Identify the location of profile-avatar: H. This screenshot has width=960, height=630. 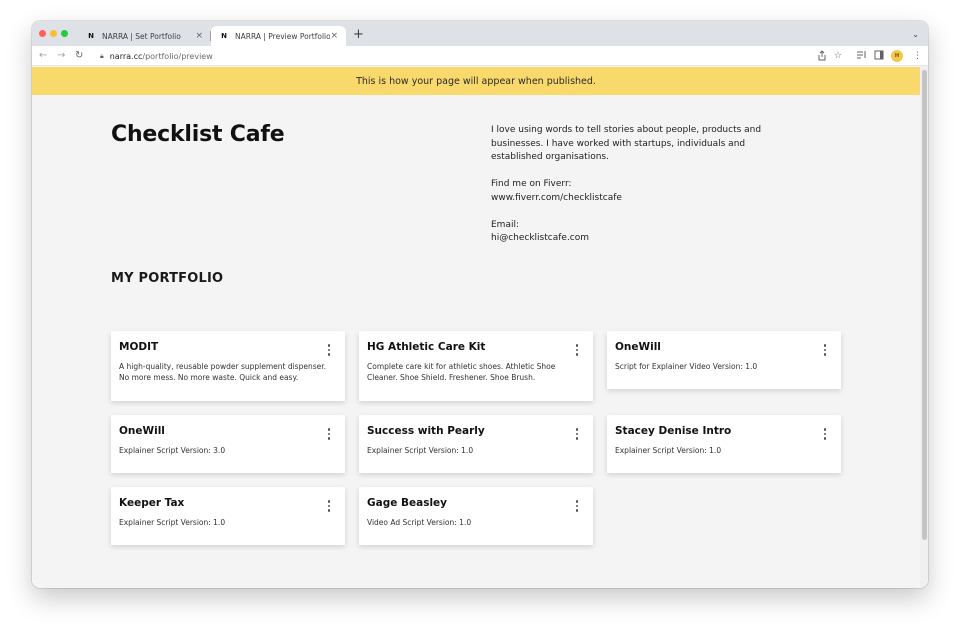
(897, 56).